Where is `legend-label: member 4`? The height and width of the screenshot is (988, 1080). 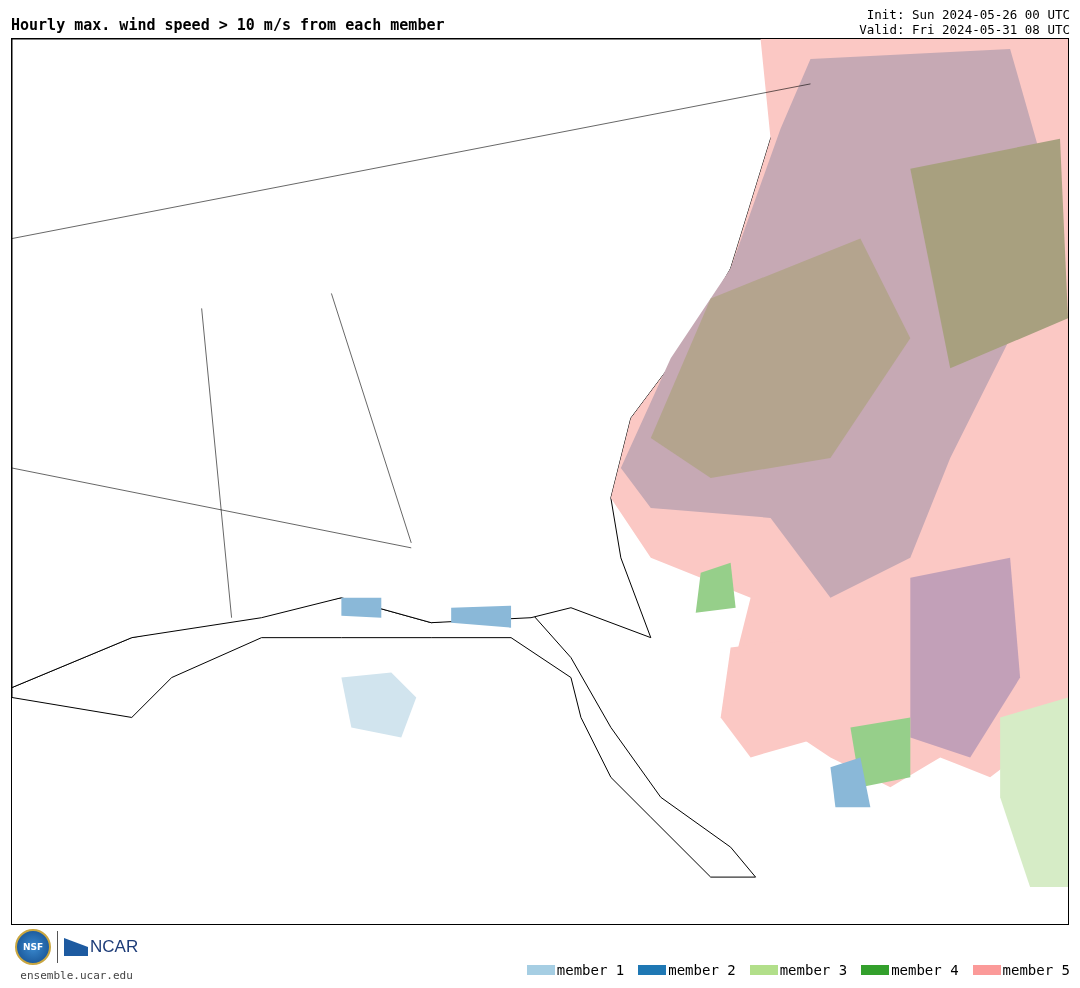
legend-label: member 4 is located at coordinates (925, 970).